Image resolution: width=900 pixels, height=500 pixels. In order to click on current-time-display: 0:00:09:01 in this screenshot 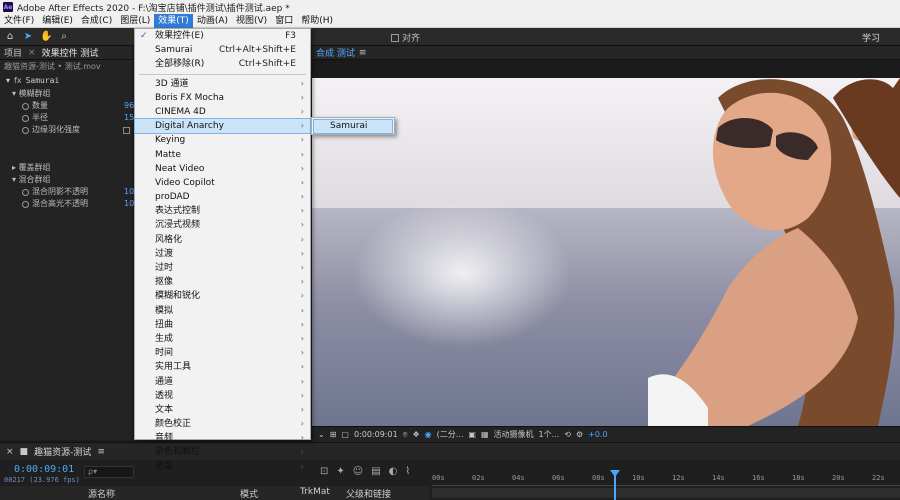, I will do `click(376, 434)`.